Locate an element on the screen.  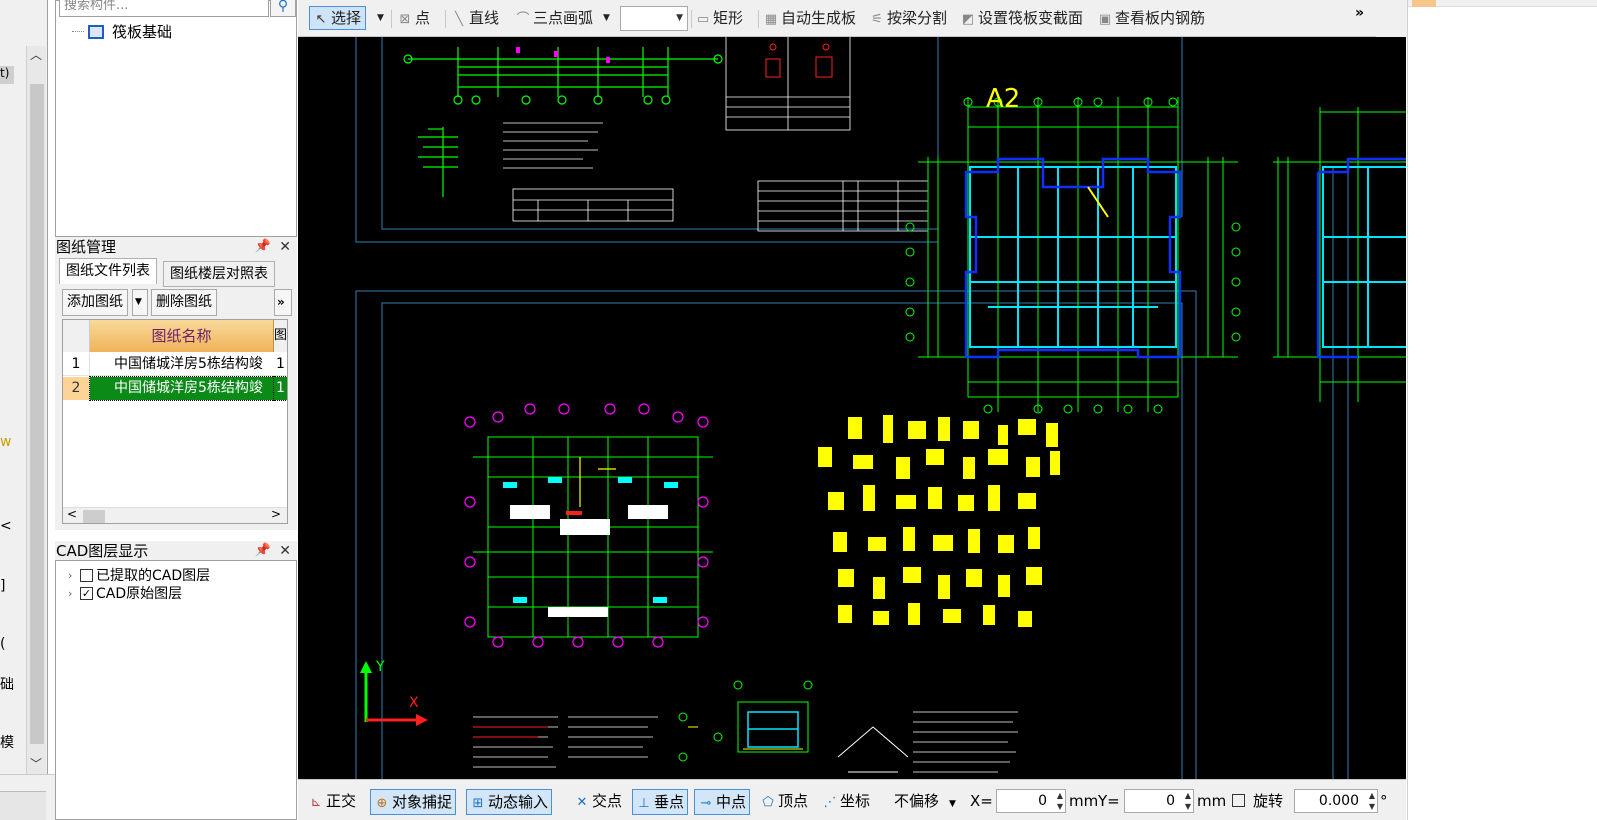
scroll-left-icon: < is located at coordinates (72, 514).